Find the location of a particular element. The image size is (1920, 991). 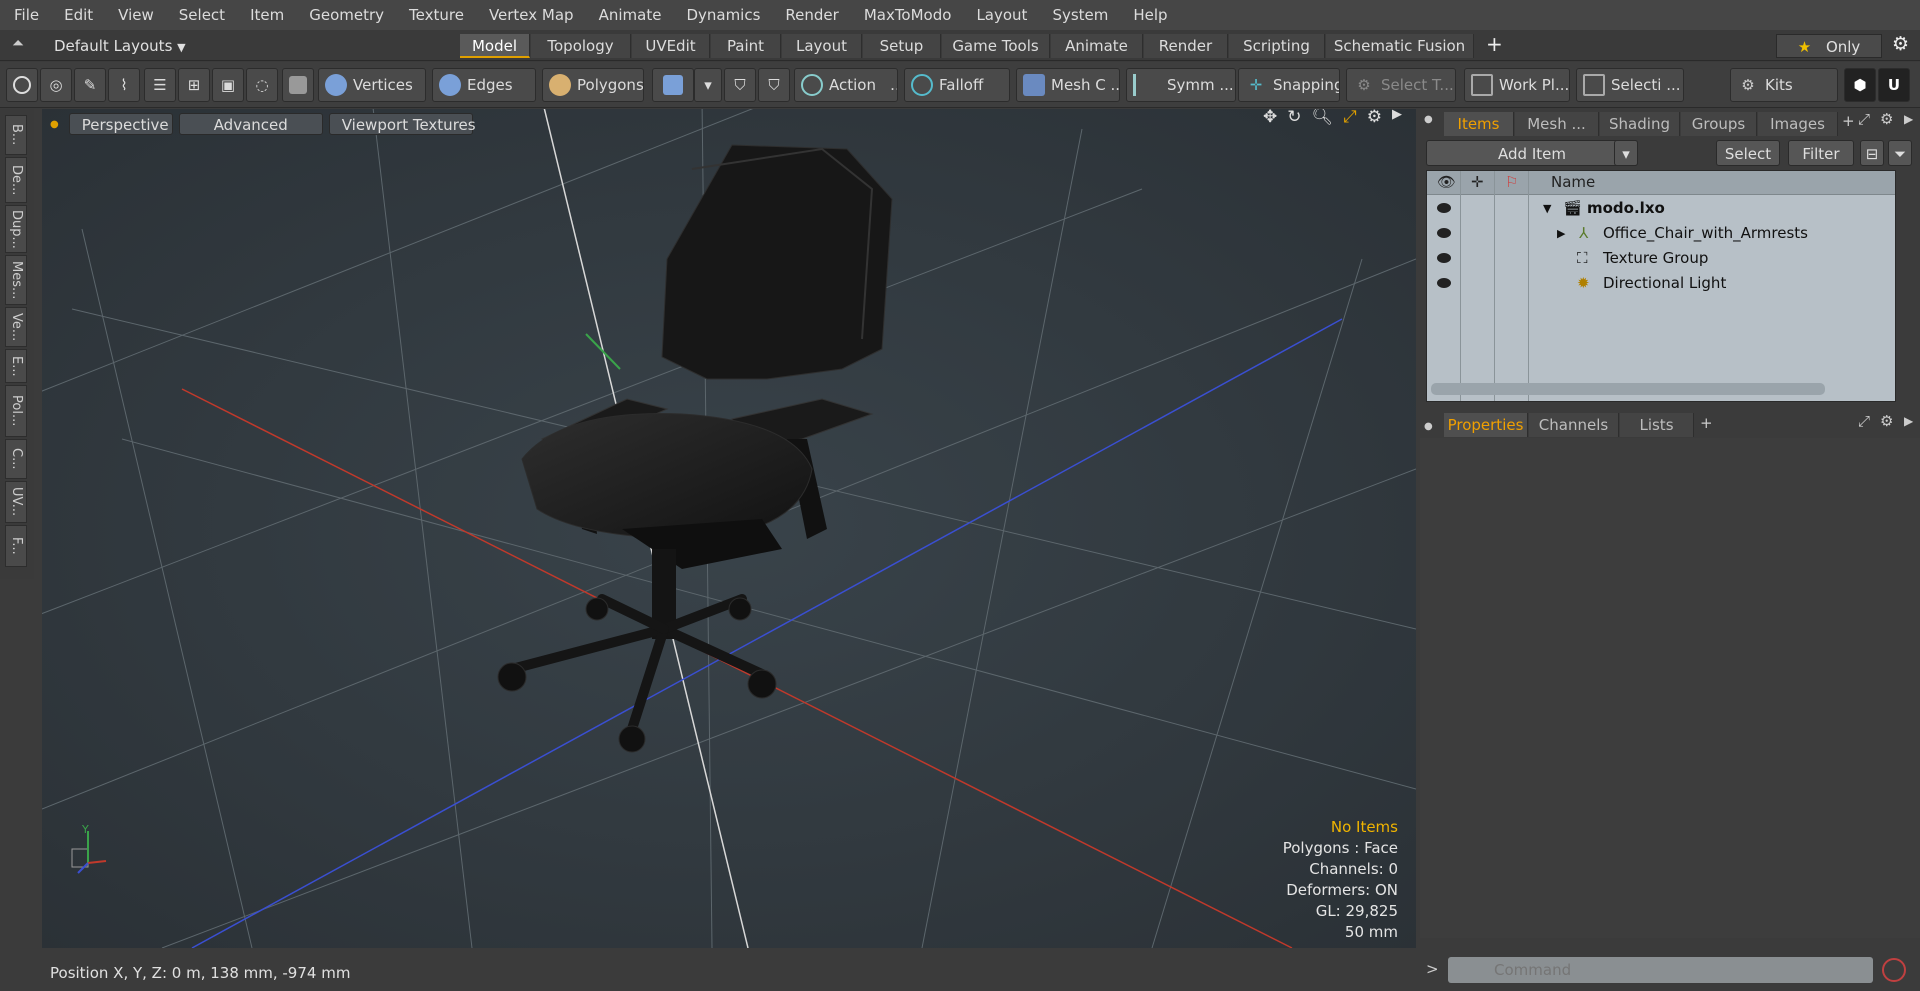

props-gear-icon: ⚙ is located at coordinates (1886, 421).